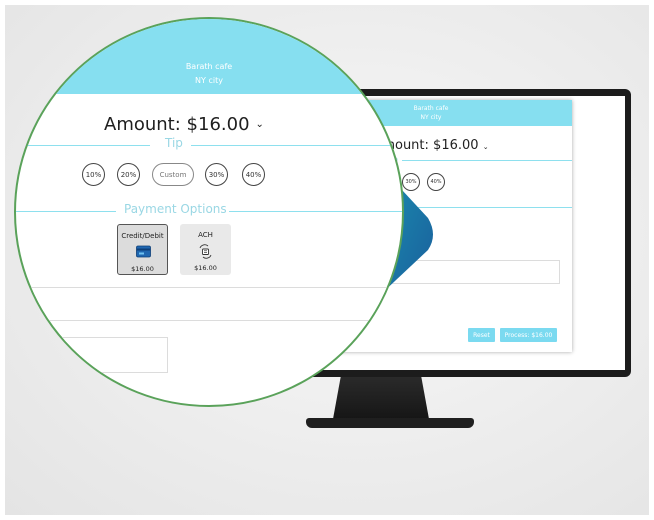 The width and height of the screenshot is (654, 520). Describe the element at coordinates (205, 235) in the screenshot. I see `payment-option-label: ACH` at that location.